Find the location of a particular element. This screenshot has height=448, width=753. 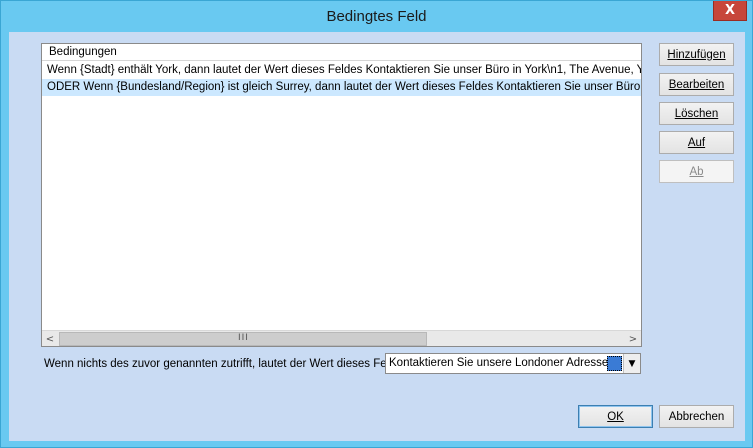

close-icon: X is located at coordinates (730, 10).